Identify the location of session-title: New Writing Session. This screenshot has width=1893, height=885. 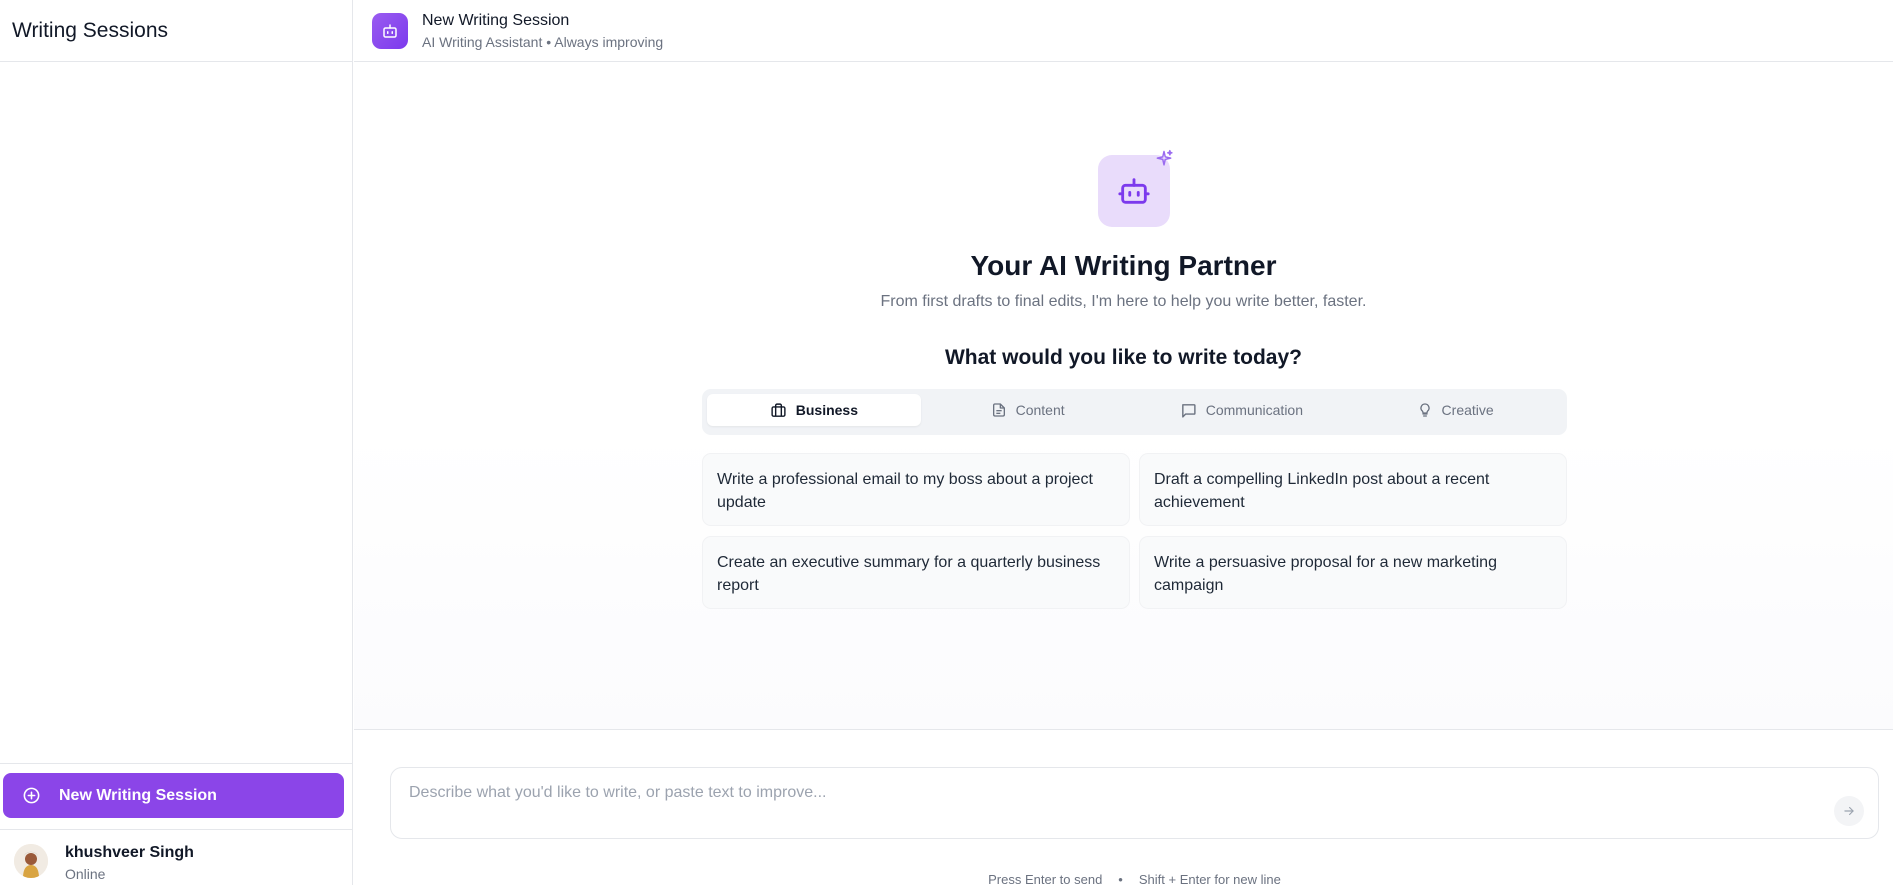
(496, 20).